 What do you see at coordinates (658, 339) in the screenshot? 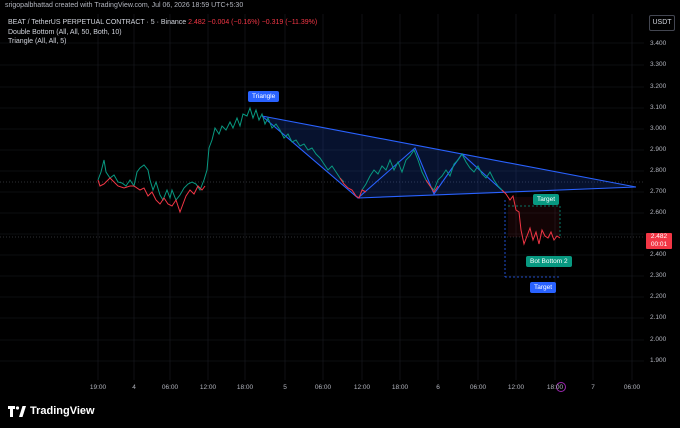
I see `y-tick: 2.000` at bounding box center [658, 339].